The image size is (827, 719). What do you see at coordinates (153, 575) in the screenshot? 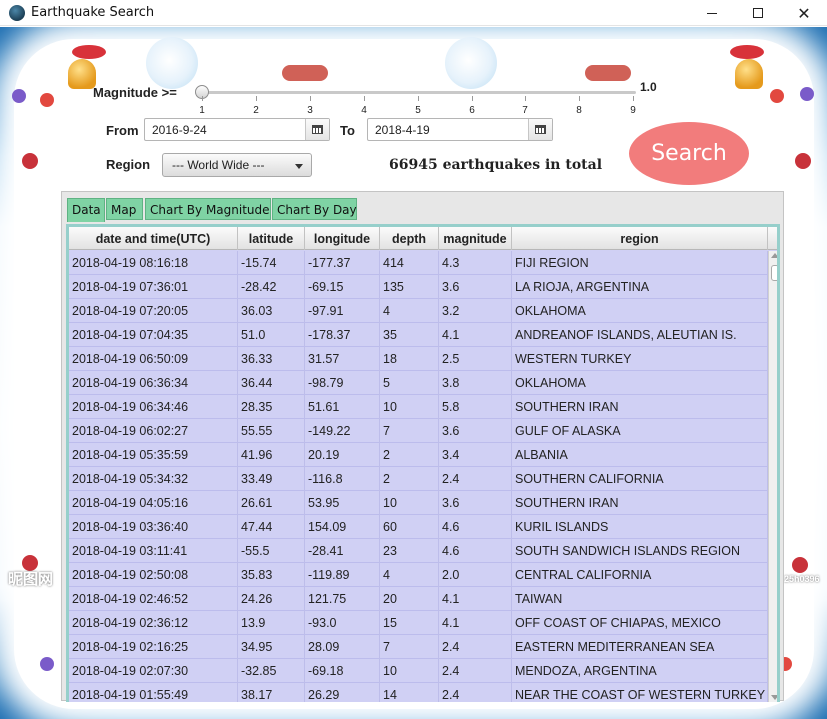
I see `table-cell: 2018-04-19 02:50:08` at bounding box center [153, 575].